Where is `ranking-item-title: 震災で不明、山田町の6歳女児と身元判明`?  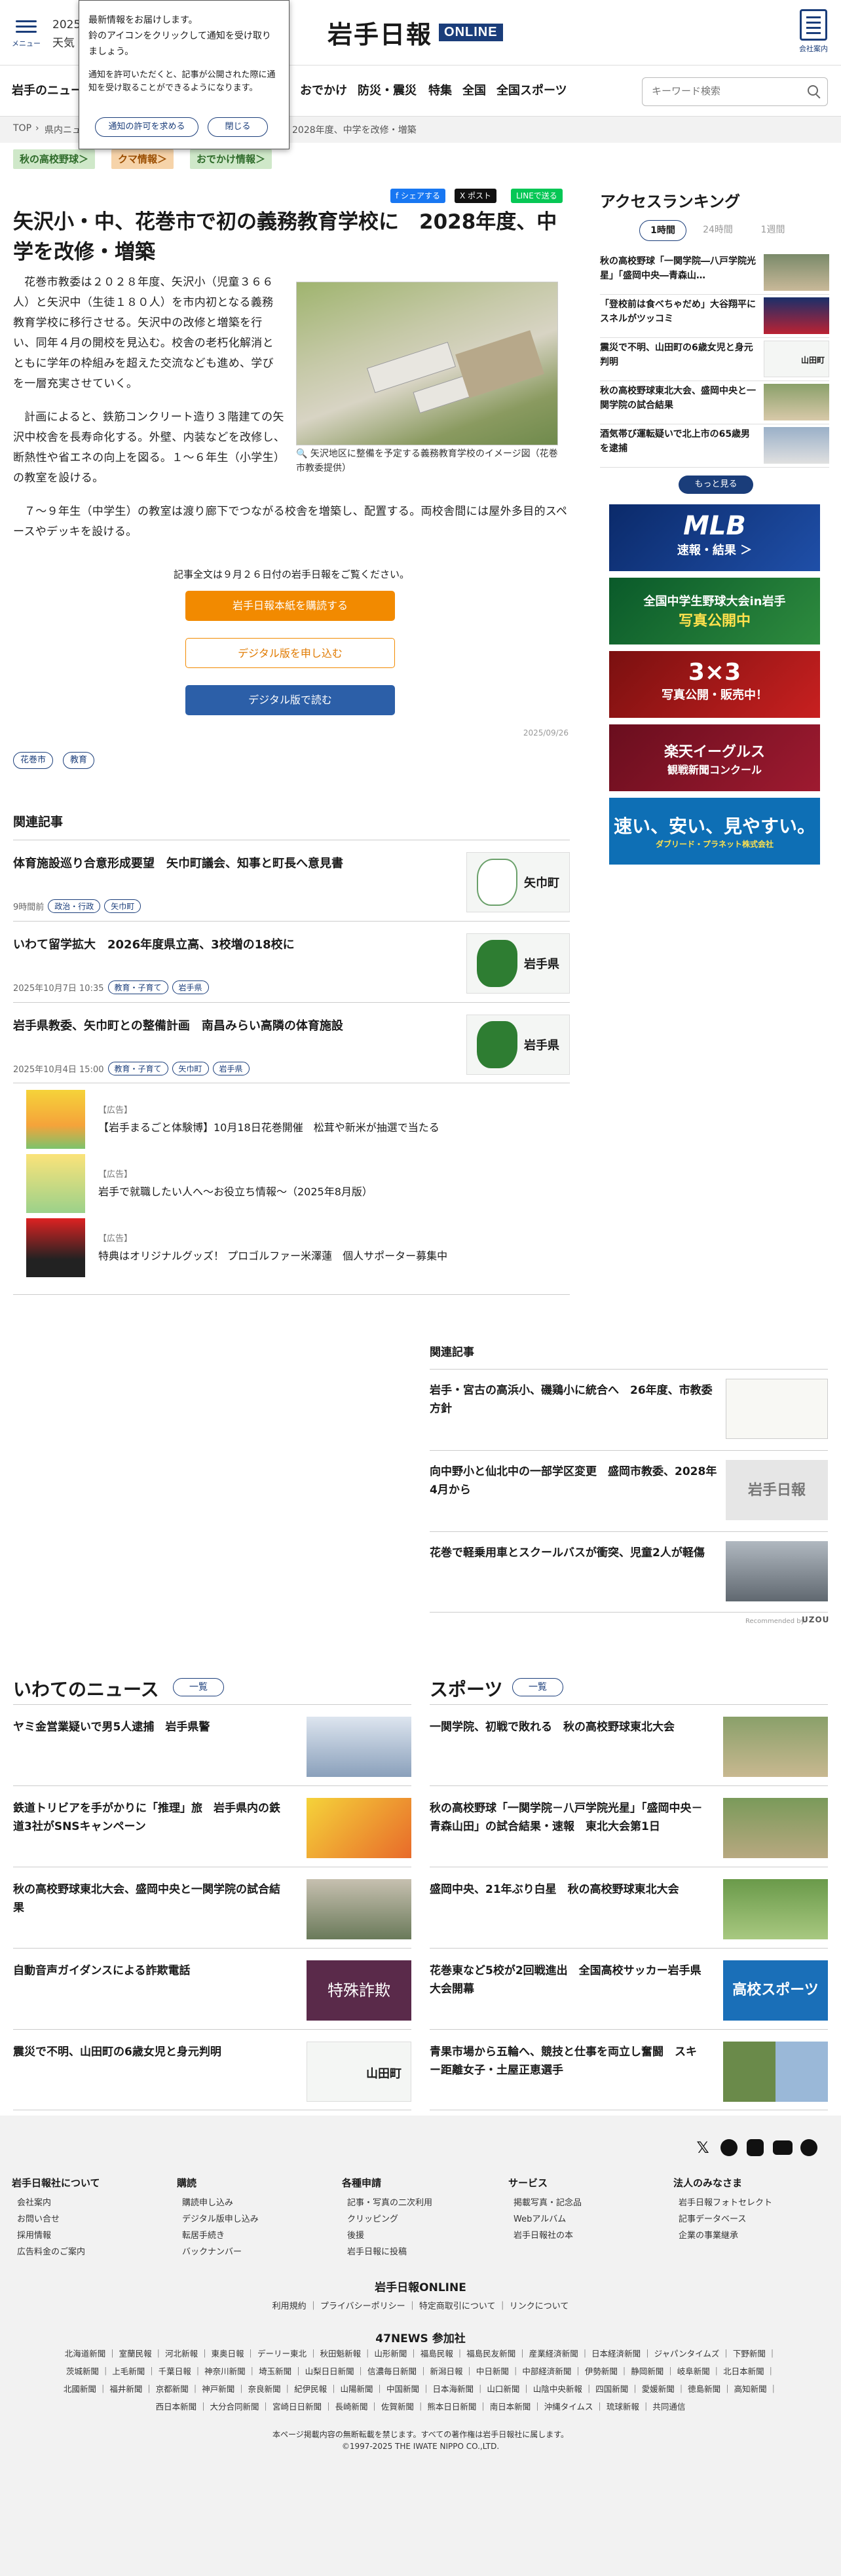 ranking-item-title: 震災で不明、山田町の6歳女児と身元判明 is located at coordinates (678, 355).